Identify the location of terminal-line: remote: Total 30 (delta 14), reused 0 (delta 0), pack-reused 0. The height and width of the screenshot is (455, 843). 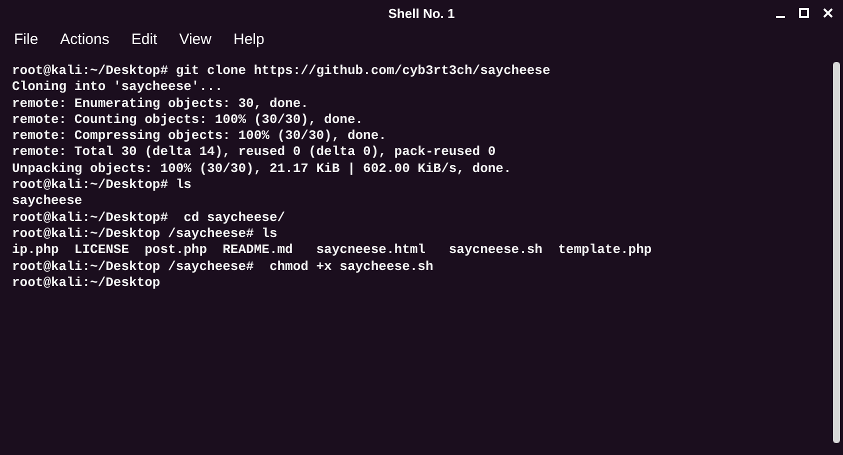
(254, 152).